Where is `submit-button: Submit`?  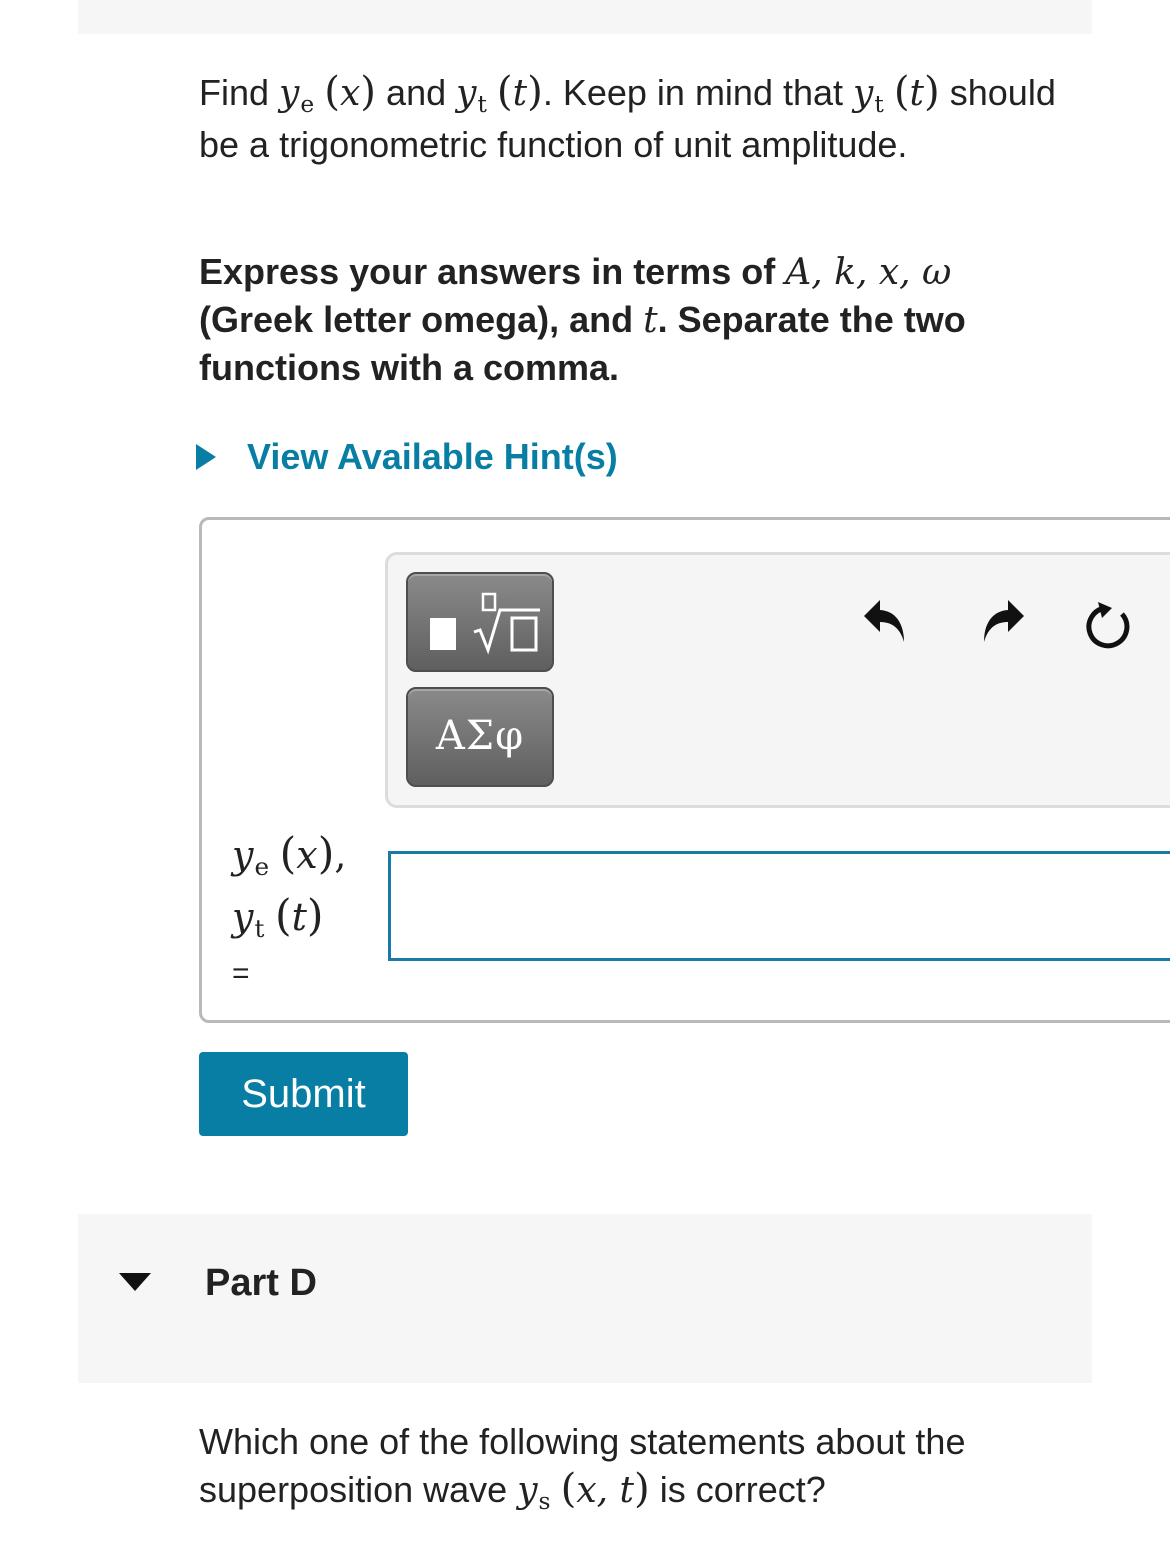 submit-button: Submit is located at coordinates (303, 1094).